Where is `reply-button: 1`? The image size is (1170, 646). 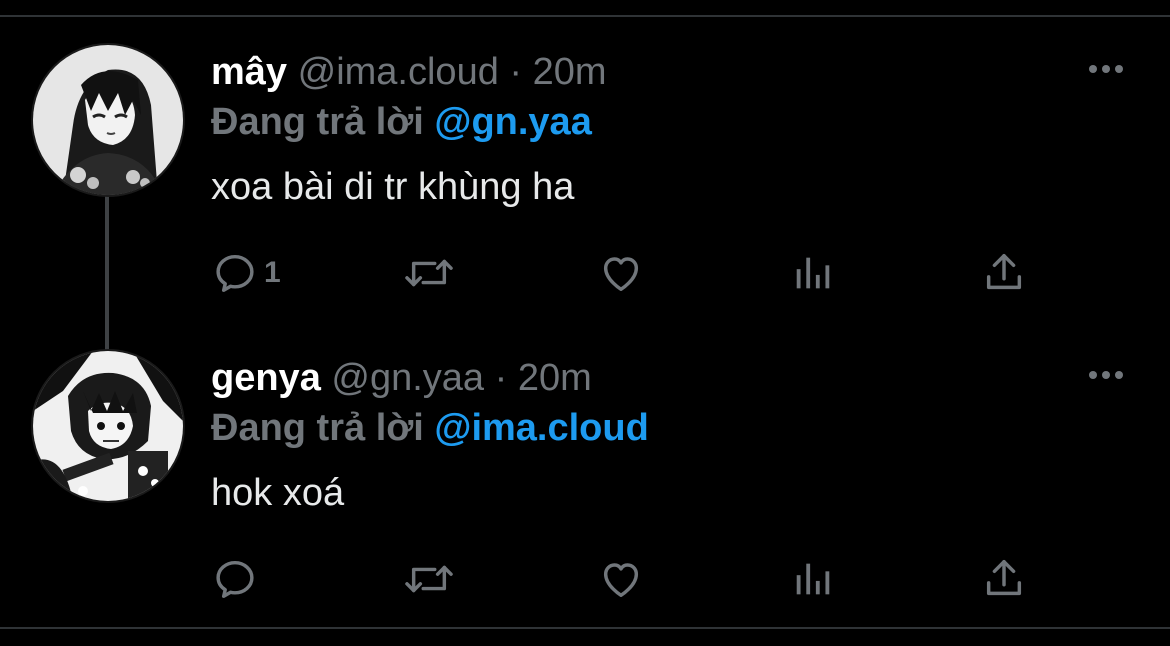
reply-button: 1 is located at coordinates (246, 273).